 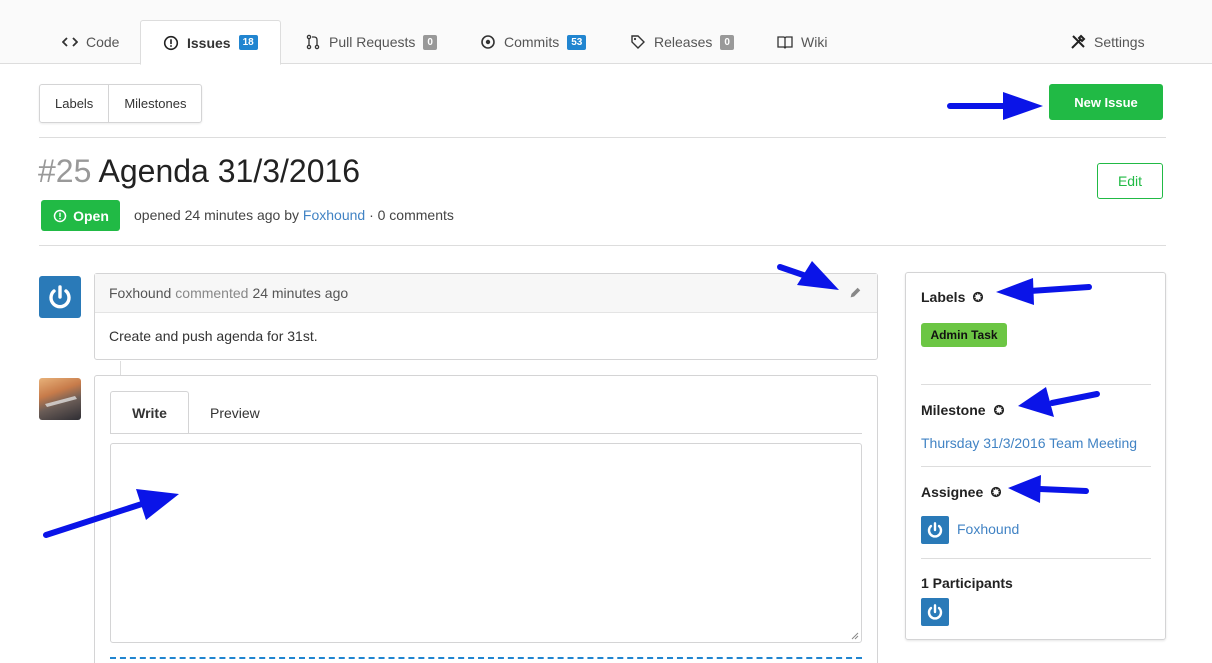 I want to click on tab-issues: Issues 18, so click(x=210, y=42).